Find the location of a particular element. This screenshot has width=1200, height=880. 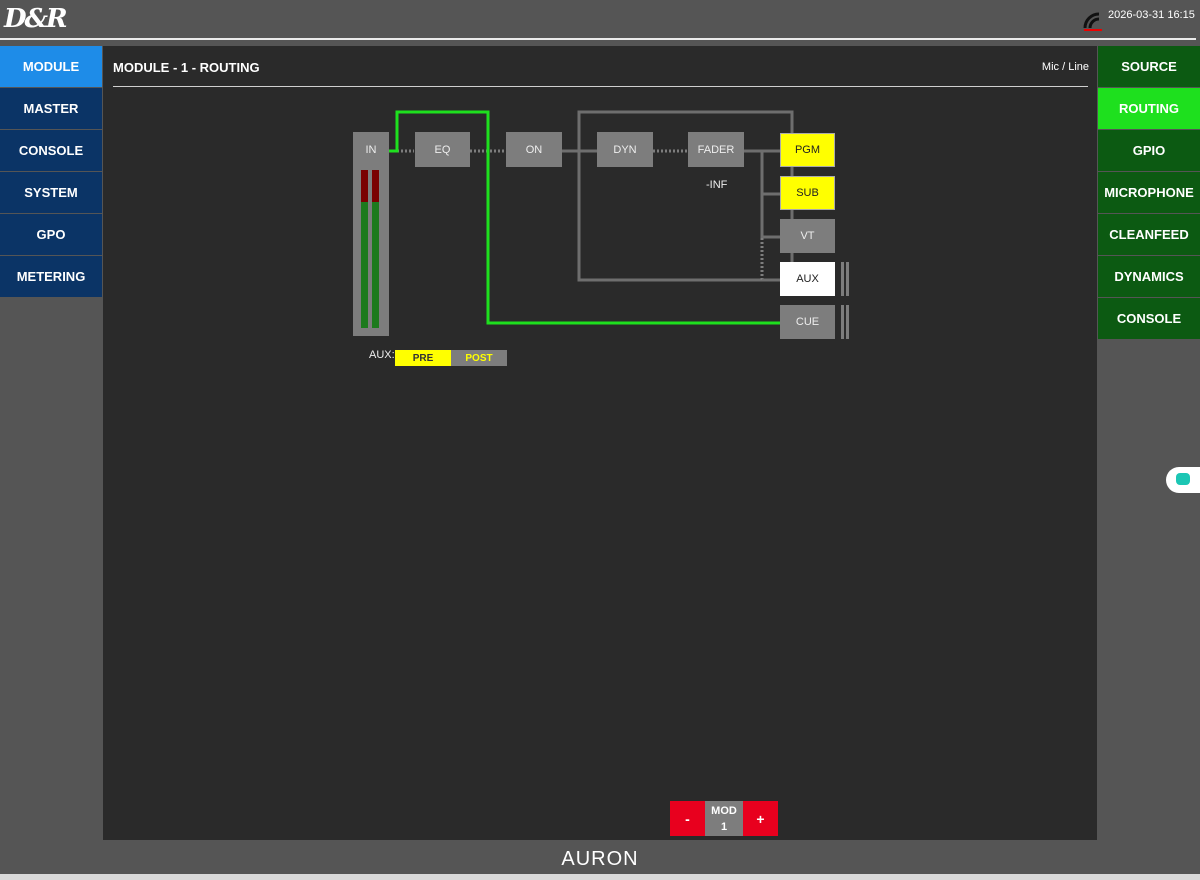

dyn-block: DYN is located at coordinates (625, 149).